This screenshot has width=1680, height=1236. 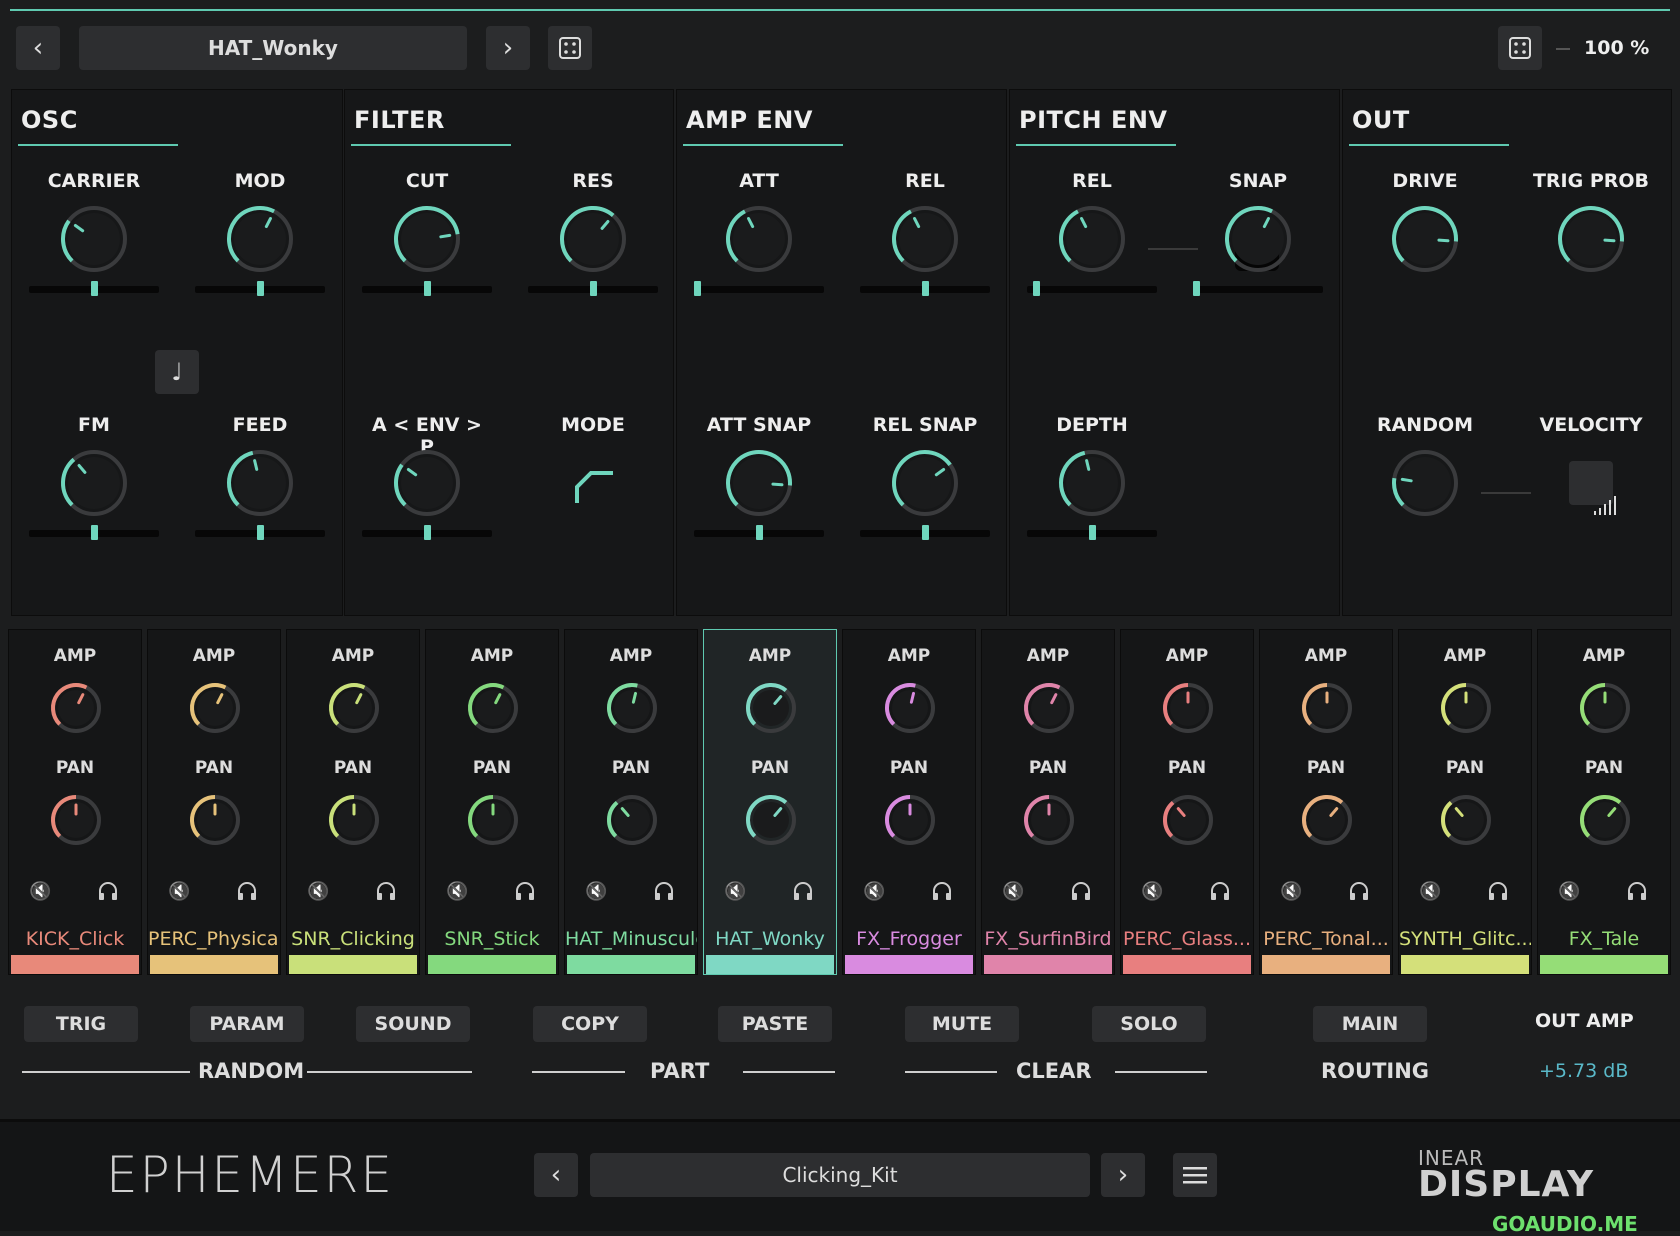 What do you see at coordinates (570, 48) in the screenshot?
I see `randomize-dice-button` at bounding box center [570, 48].